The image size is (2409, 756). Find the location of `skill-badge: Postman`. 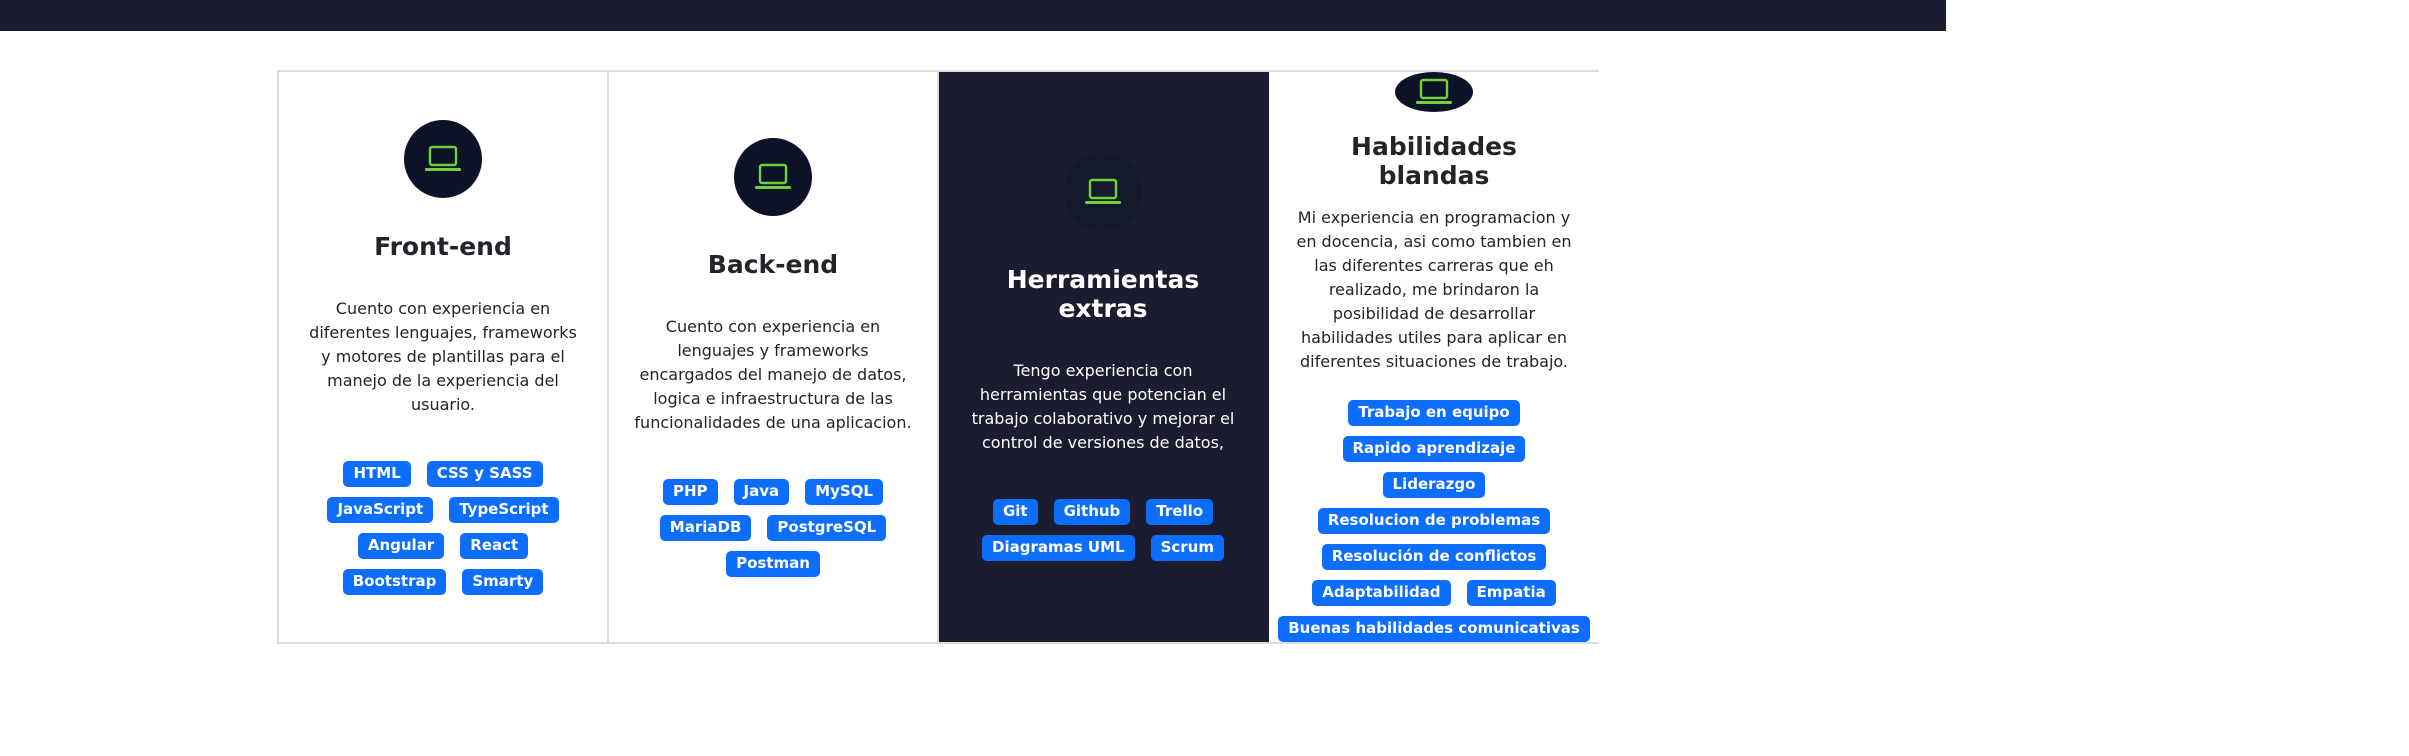

skill-badge: Postman is located at coordinates (773, 563).